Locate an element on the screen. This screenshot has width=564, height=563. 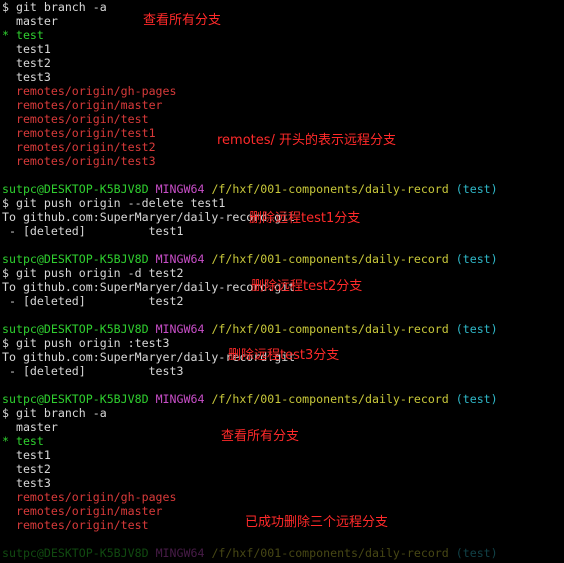
annotation-view-all-2: 查看所有分支 is located at coordinates (260, 436).